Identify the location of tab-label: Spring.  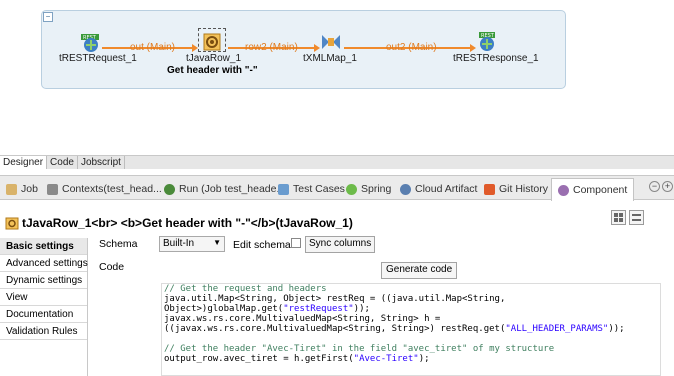
(376, 189).